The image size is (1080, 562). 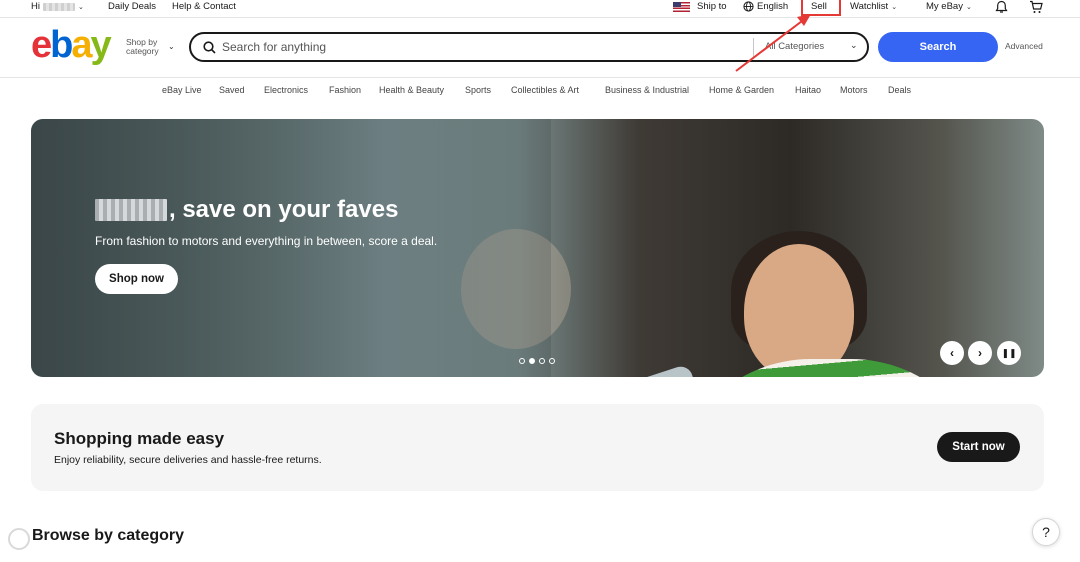 I want to click on promo-title: Shopping made easy, so click(x=139, y=438).